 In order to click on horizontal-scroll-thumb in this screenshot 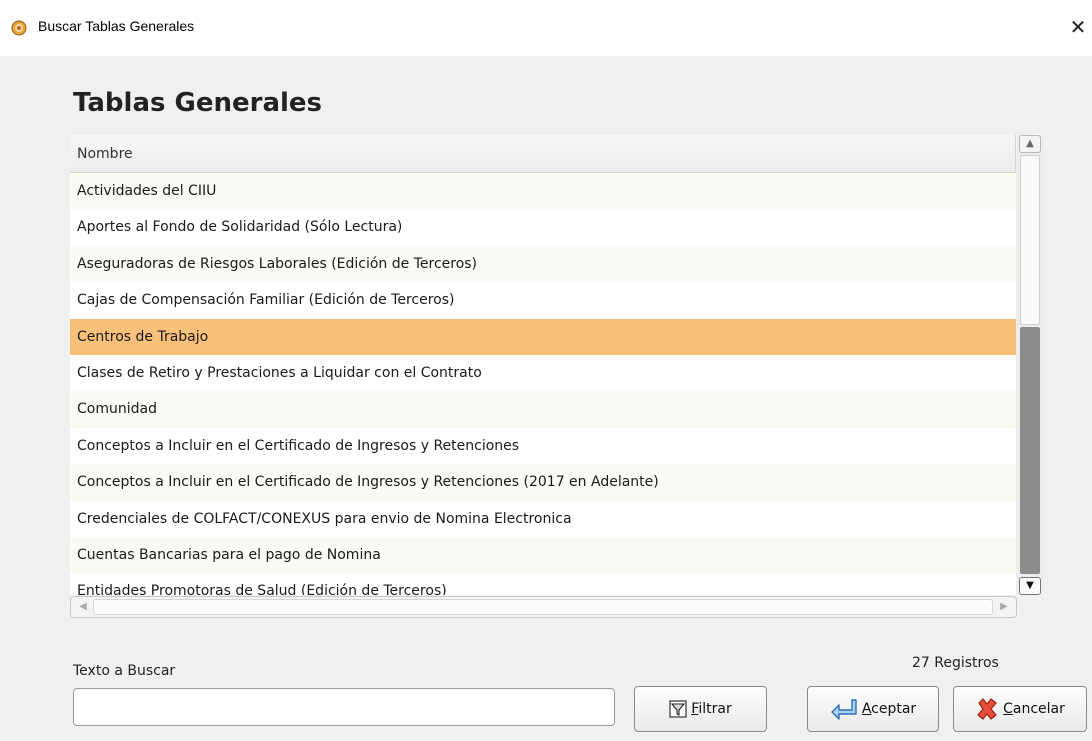, I will do `click(543, 607)`.